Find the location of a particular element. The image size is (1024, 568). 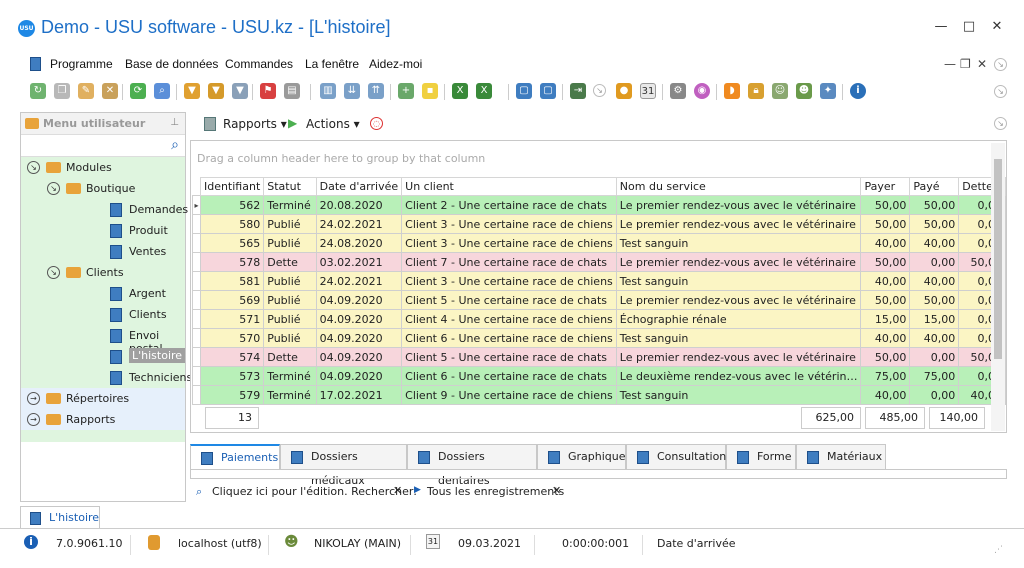

tree-item-demandes: Demandes is located at coordinates (104, 209).